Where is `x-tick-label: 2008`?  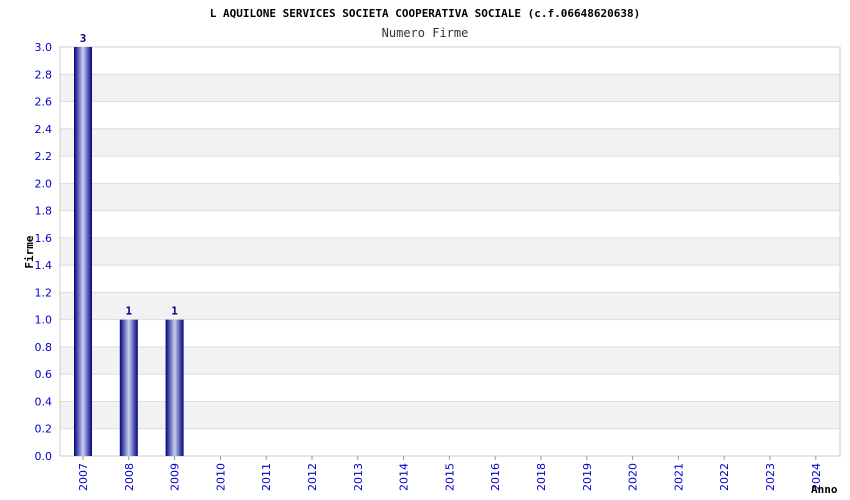 x-tick-label: 2008 is located at coordinates (129, 477).